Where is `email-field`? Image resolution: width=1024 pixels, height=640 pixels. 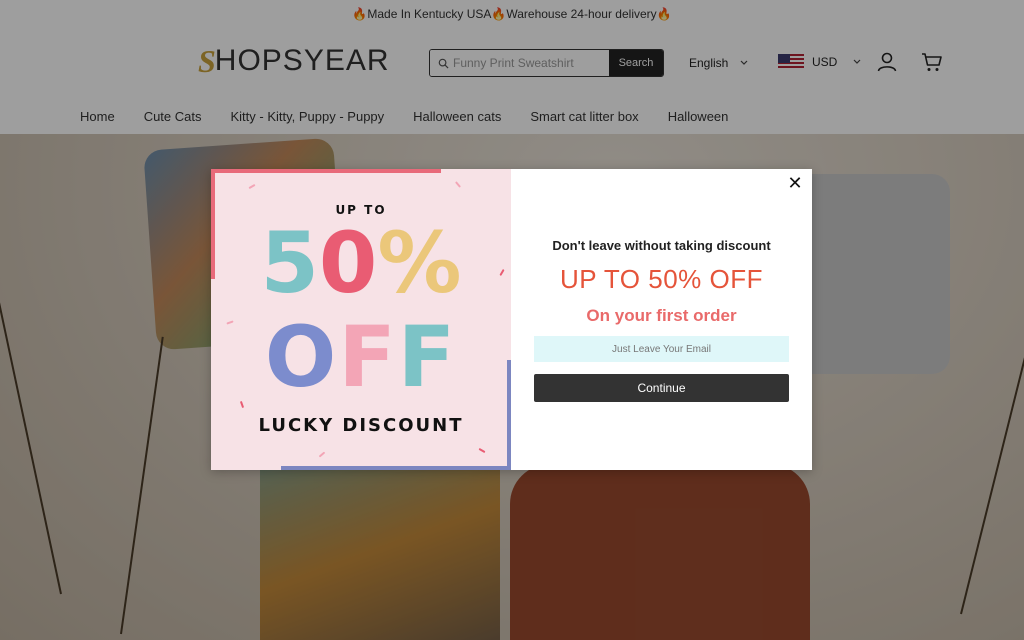 email-field is located at coordinates (661, 349).